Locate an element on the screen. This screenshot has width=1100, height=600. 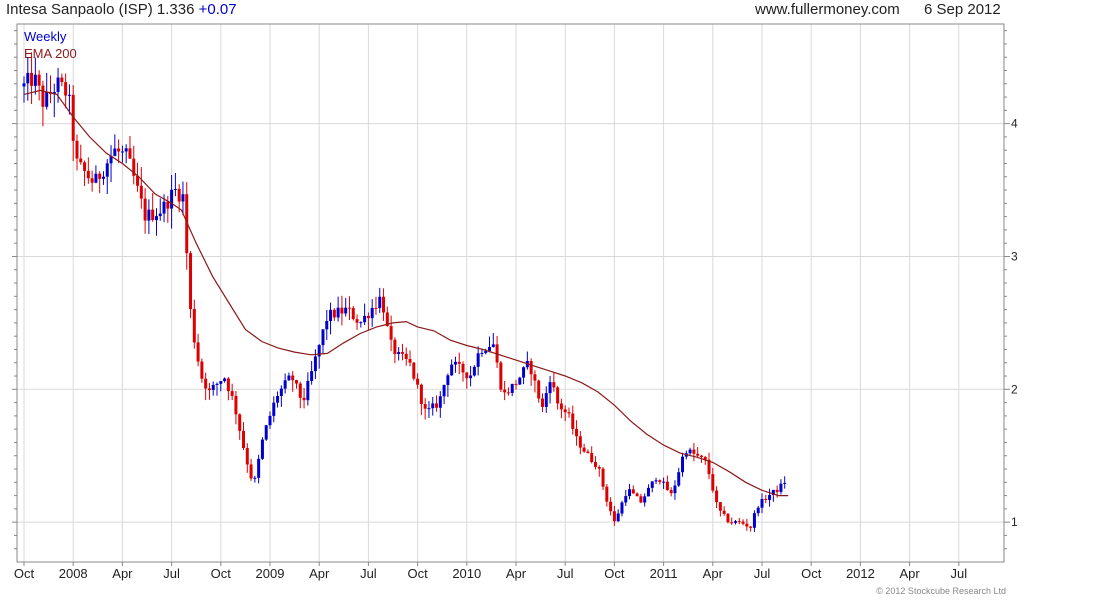
y-tick-label: 1 is located at coordinates (1014, 522).